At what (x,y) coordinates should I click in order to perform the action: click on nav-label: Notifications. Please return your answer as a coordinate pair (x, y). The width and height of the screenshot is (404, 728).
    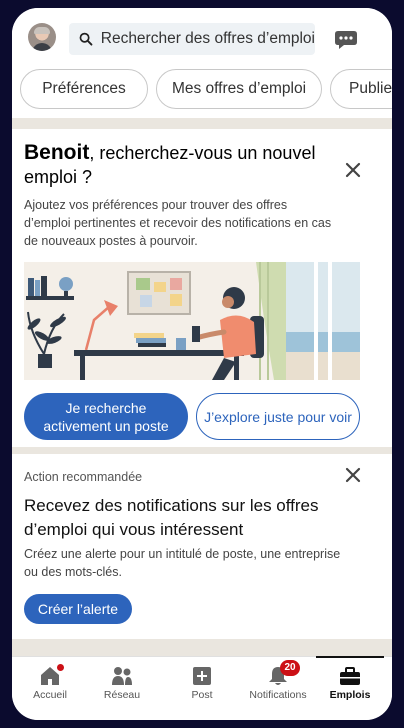
    Looking at the image, I should click on (278, 695).